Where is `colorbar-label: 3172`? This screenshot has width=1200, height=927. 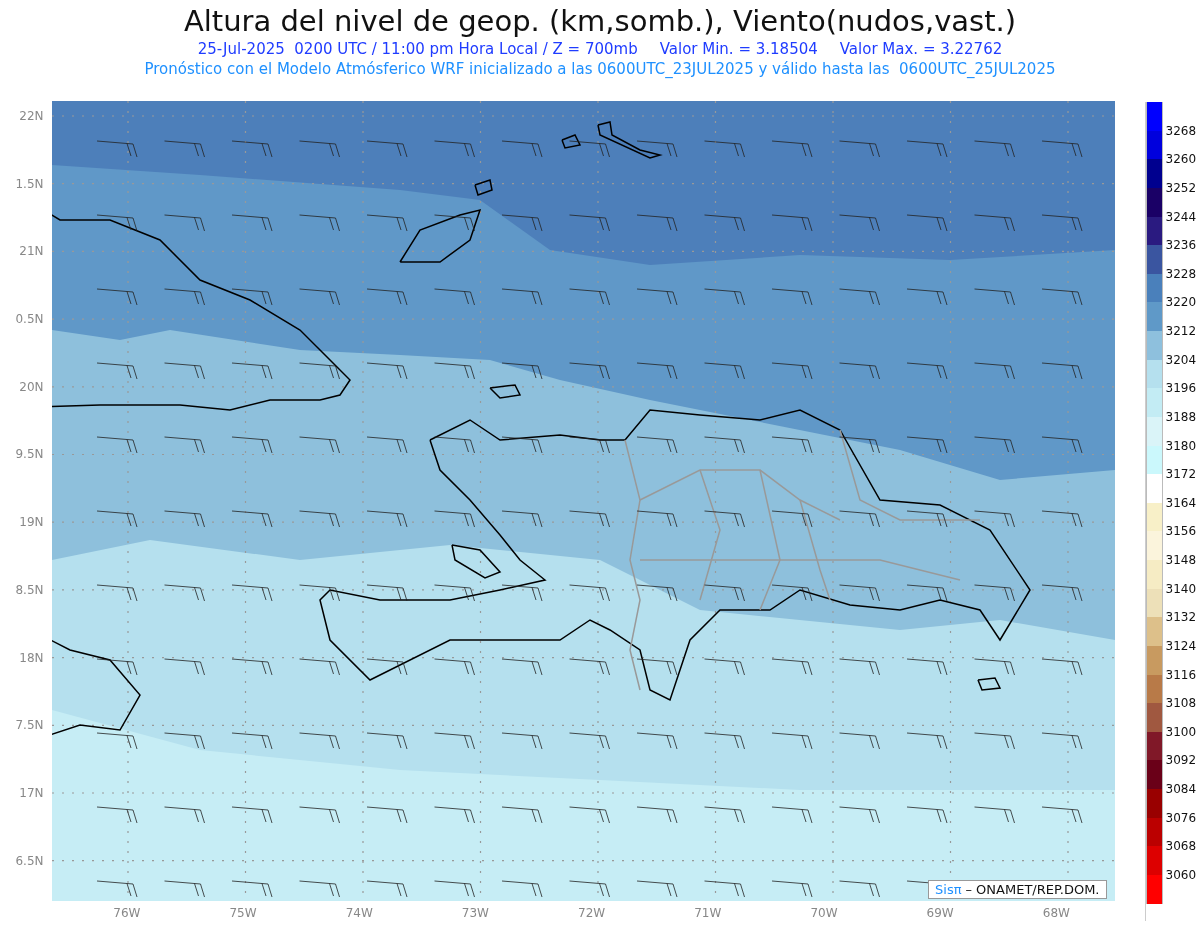 colorbar-label: 3172 is located at coordinates (1181, 474).